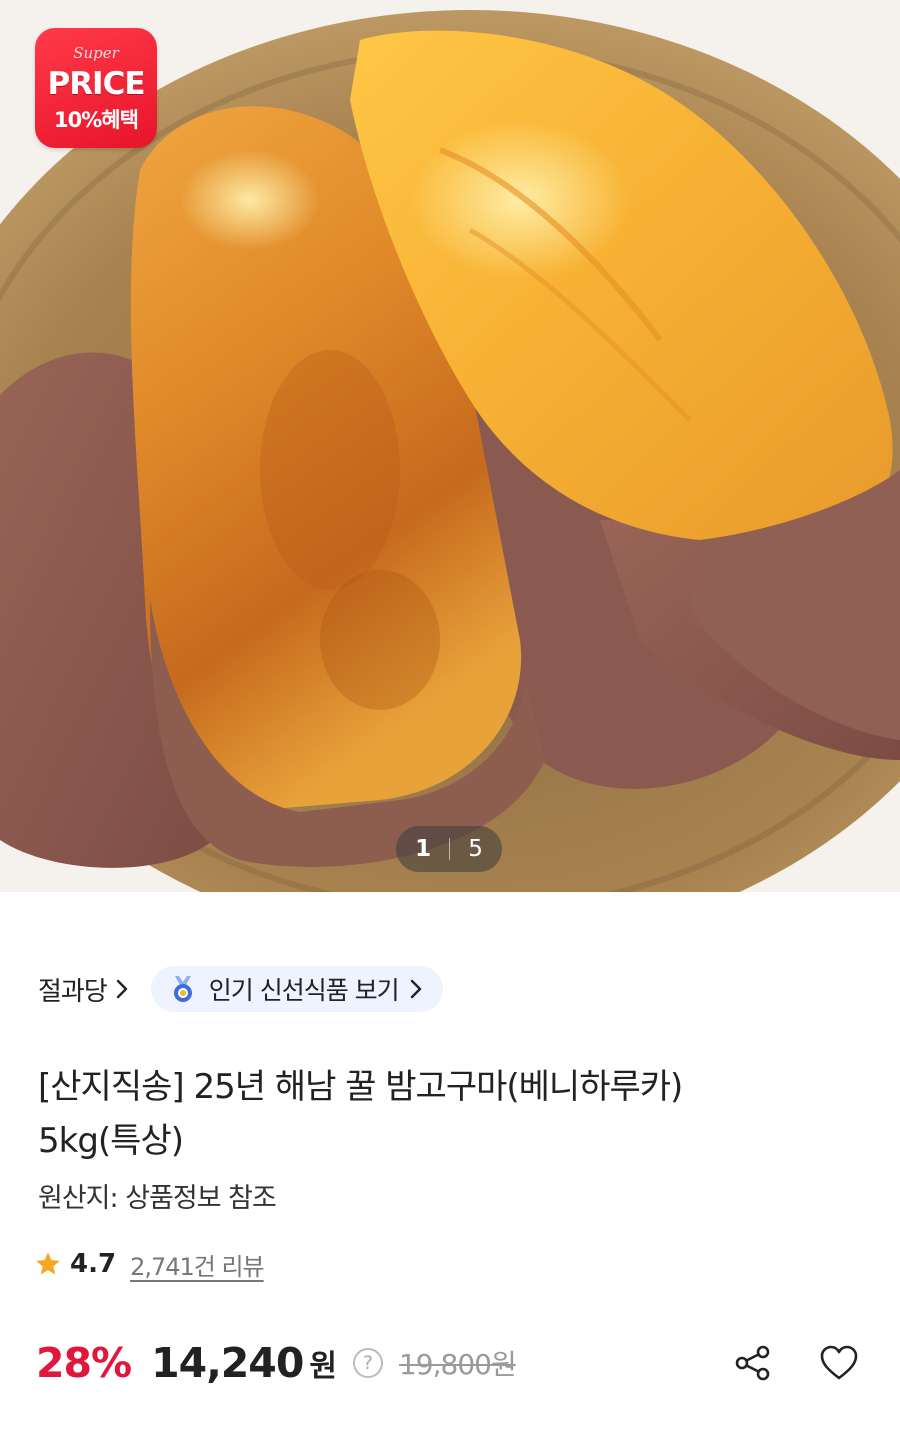 The width and height of the screenshot is (900, 1431). I want to click on product-title-line-1: [산지직송] 25년 해남 꿀 밤고구마(베니하루카), so click(360, 1087).